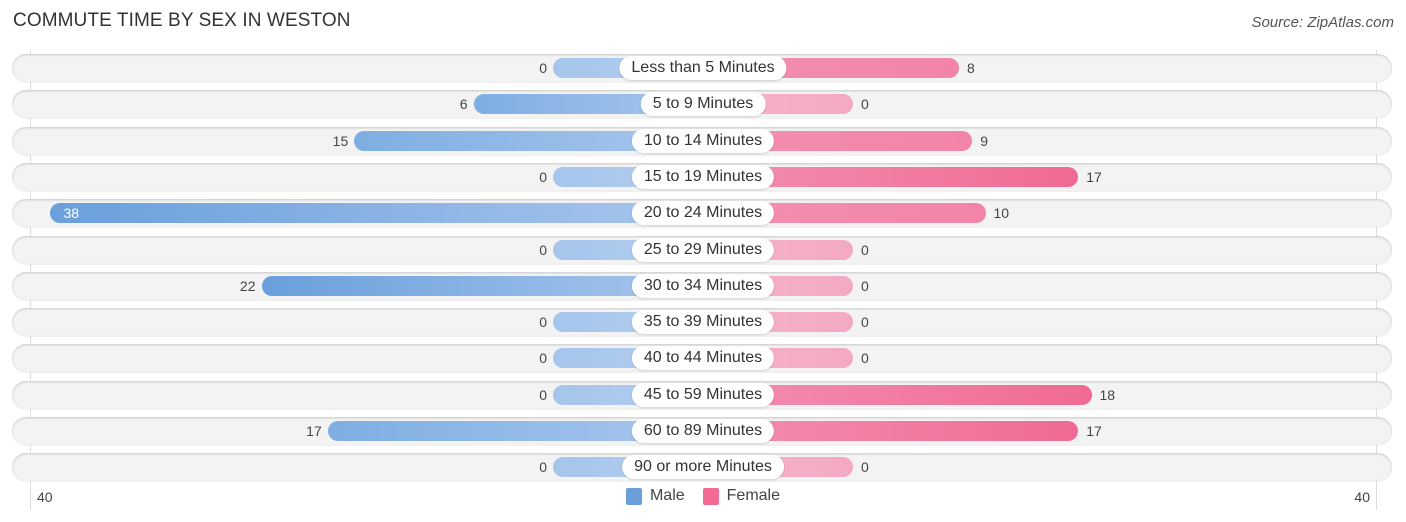 The width and height of the screenshot is (1406, 522). Describe the element at coordinates (984, 140) in the screenshot. I see `value-label-female: 9` at that location.